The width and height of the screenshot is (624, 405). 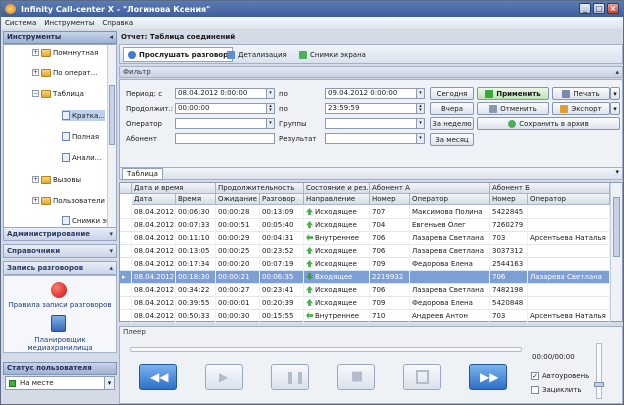 I want to click on save-archive-button: Сохранить в архив, so click(x=548, y=123).